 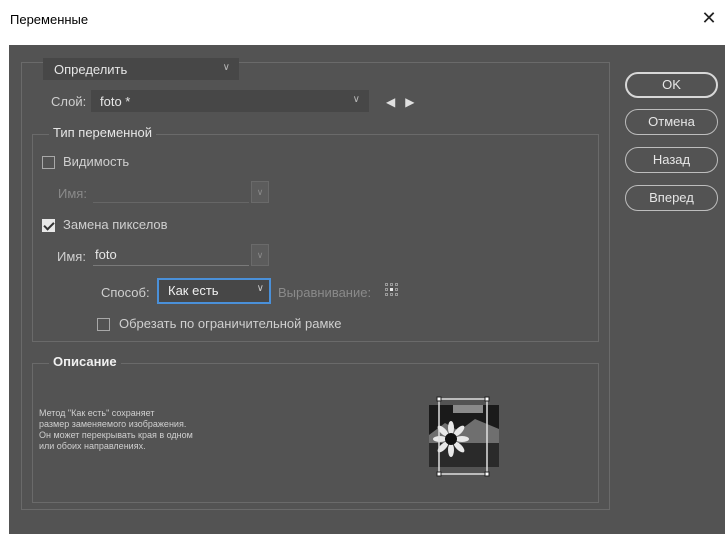 What do you see at coordinates (103, 132) in the screenshot?
I see `variable-type-legend: Тип переменной` at bounding box center [103, 132].